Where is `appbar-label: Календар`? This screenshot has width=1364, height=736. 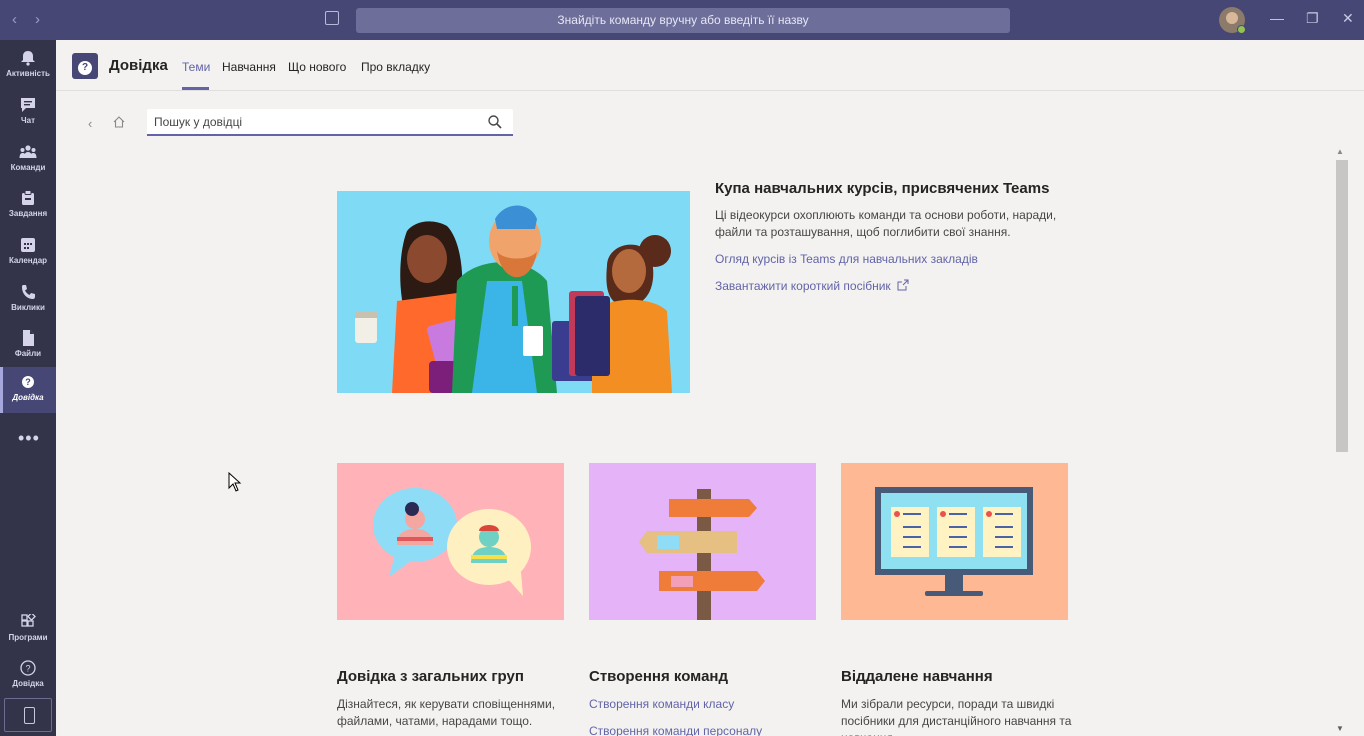
appbar-label: Календар is located at coordinates (28, 260).